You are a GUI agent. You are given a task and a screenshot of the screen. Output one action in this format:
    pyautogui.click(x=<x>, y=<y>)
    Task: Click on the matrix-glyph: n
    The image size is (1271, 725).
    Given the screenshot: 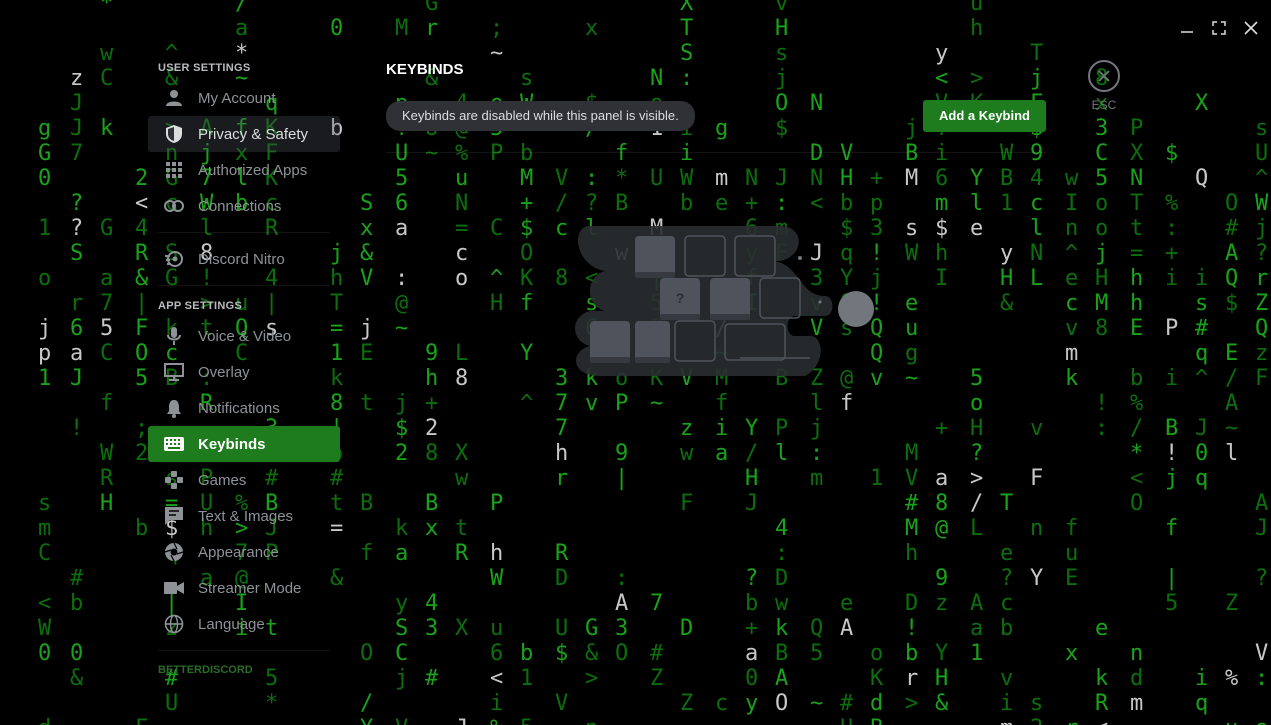 What is the action you would take?
    pyautogui.click(x=1136, y=653)
    